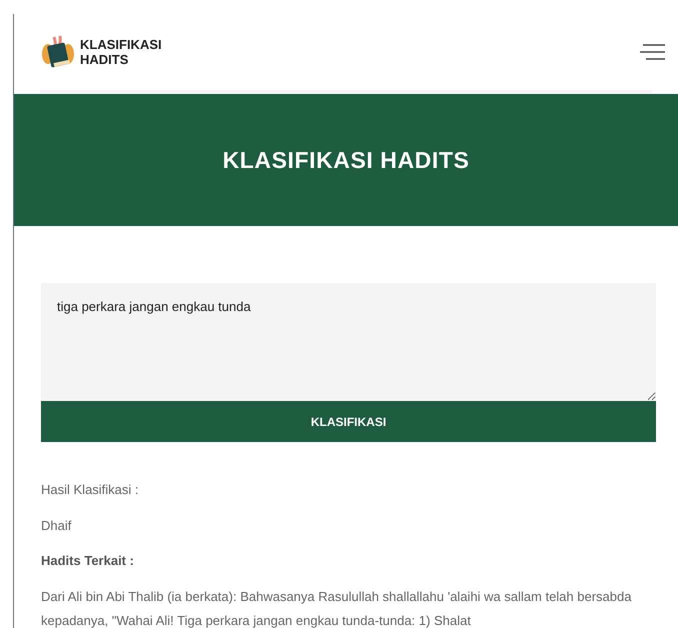 This screenshot has height=628, width=678. What do you see at coordinates (346, 160) in the screenshot?
I see `page-title: KLASIFIKASI HADITS` at bounding box center [346, 160].